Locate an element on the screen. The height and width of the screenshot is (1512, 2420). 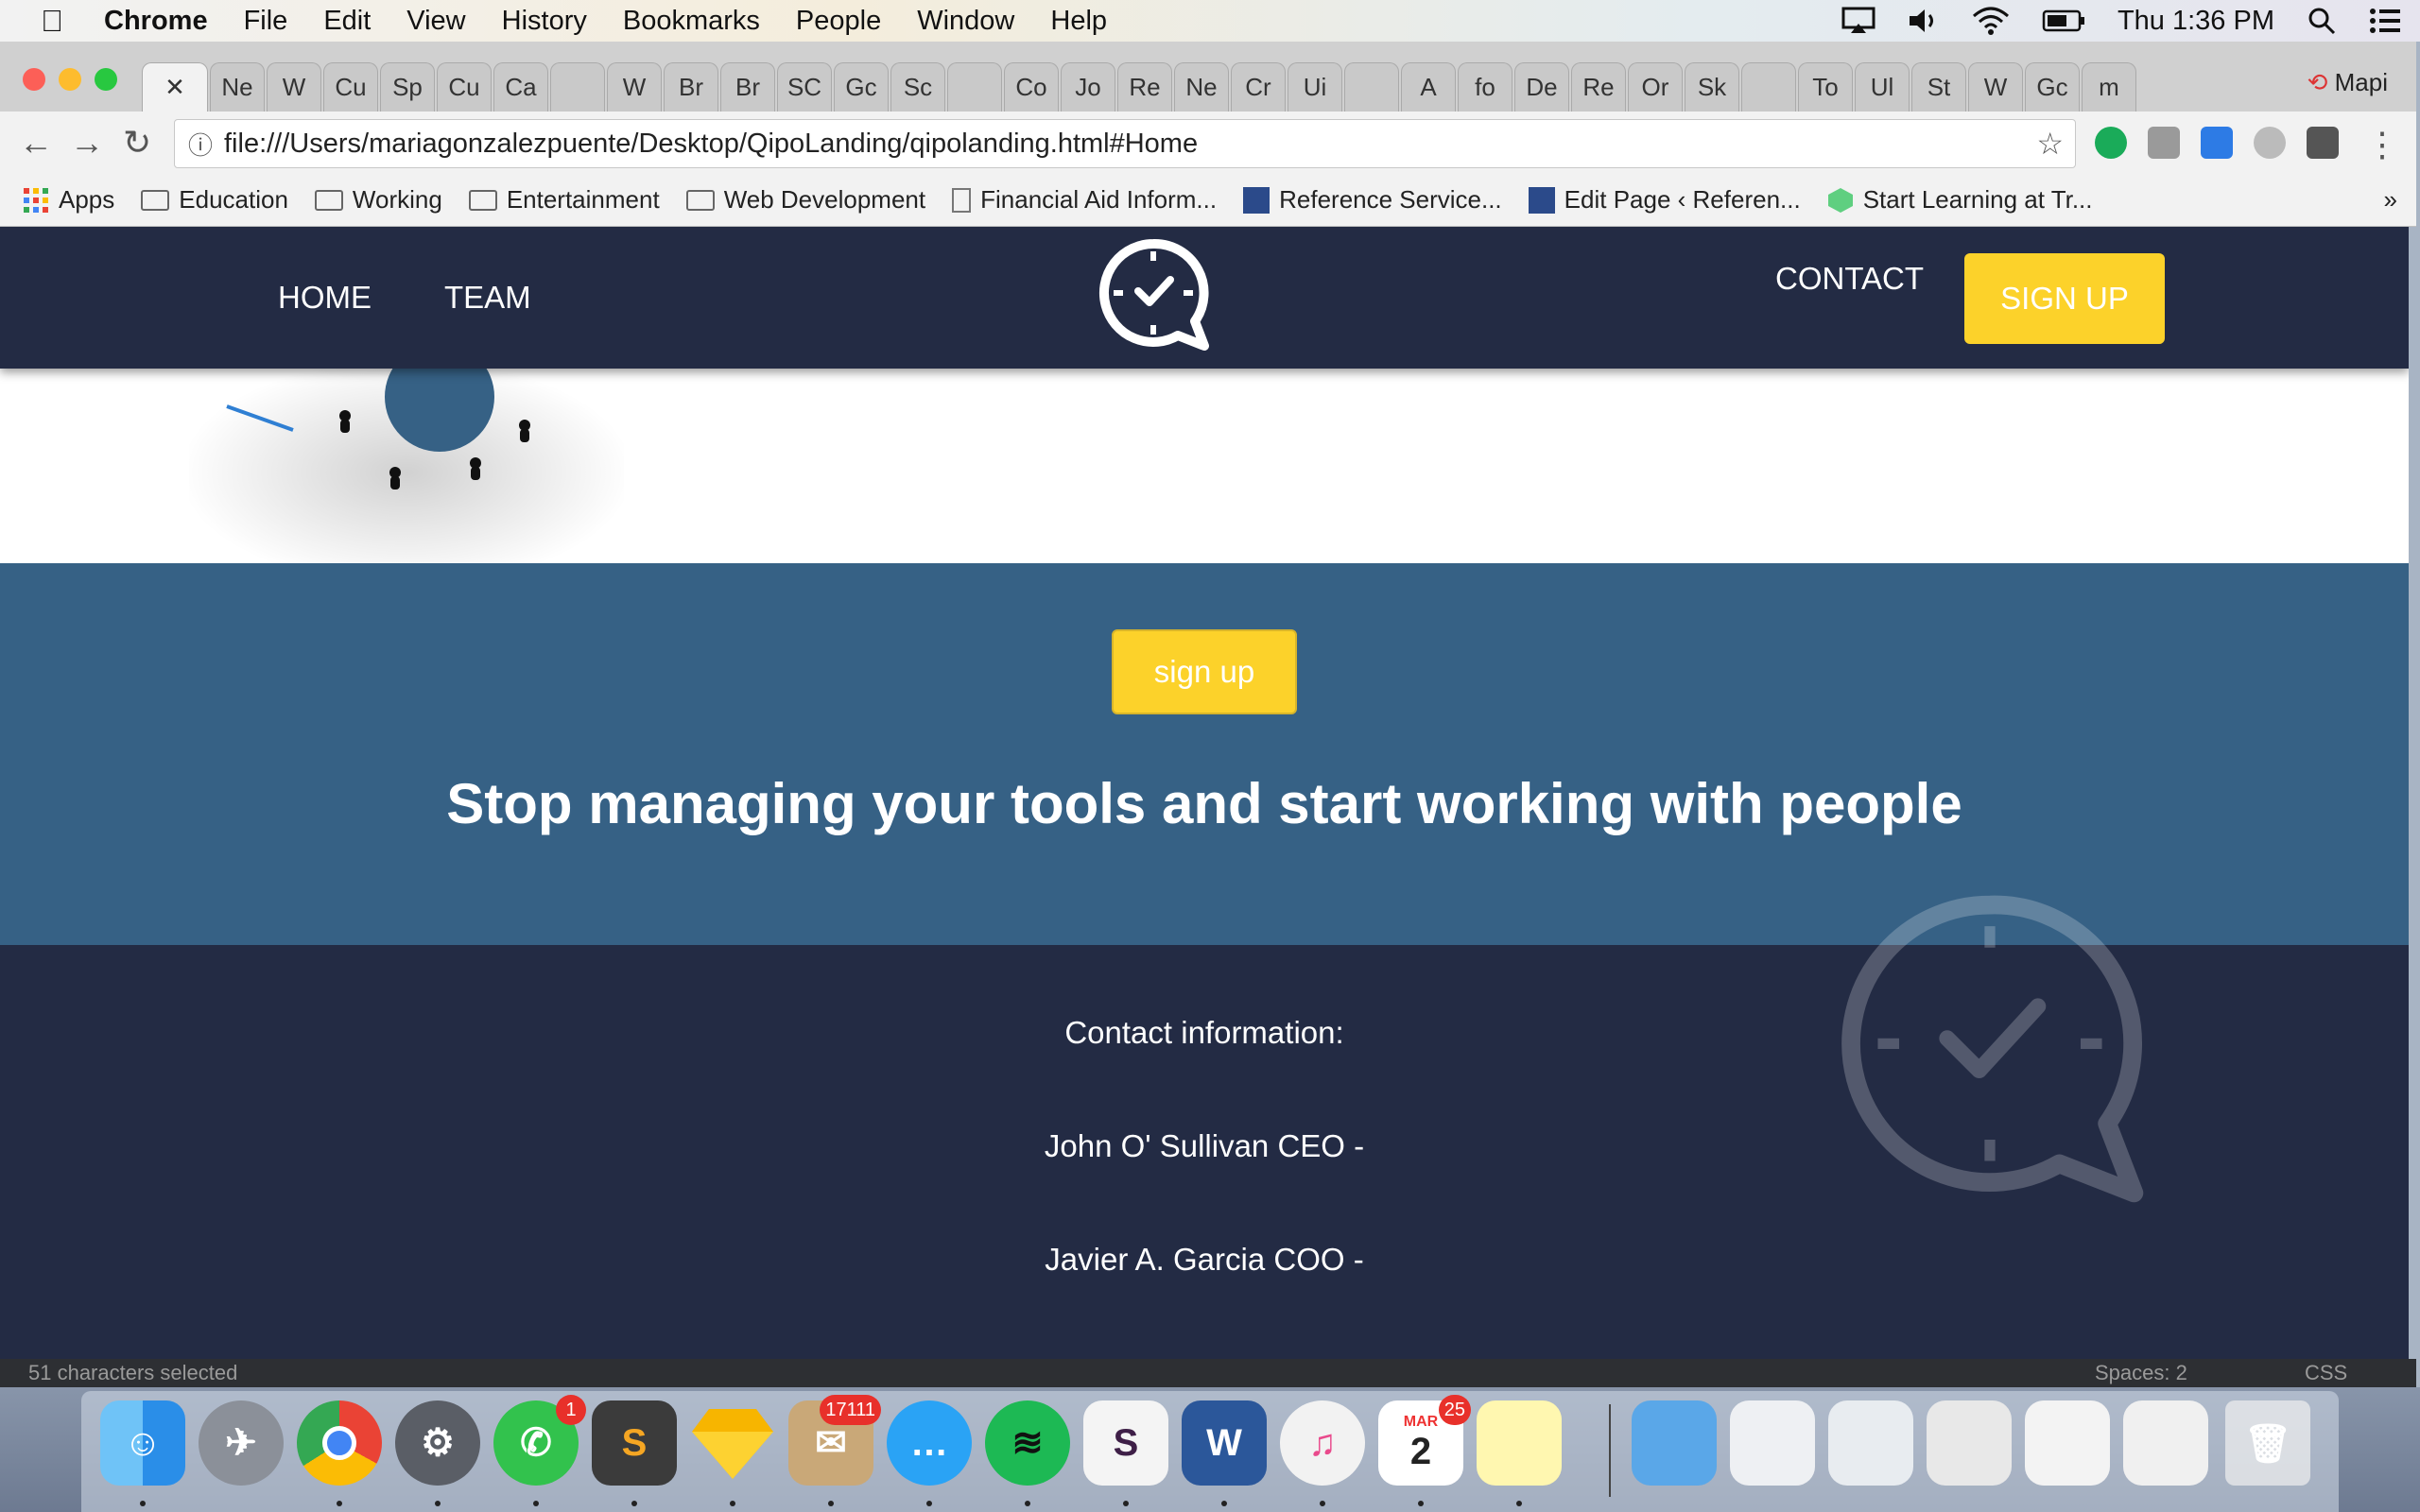
documents-folder-icon is located at coordinates (1674, 1443).